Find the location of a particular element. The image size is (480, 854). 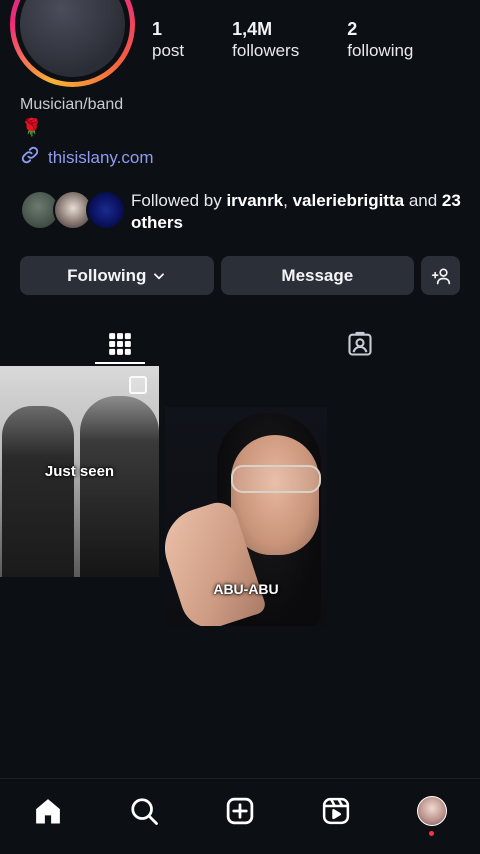

stat-posts-label: post is located at coordinates (168, 50).